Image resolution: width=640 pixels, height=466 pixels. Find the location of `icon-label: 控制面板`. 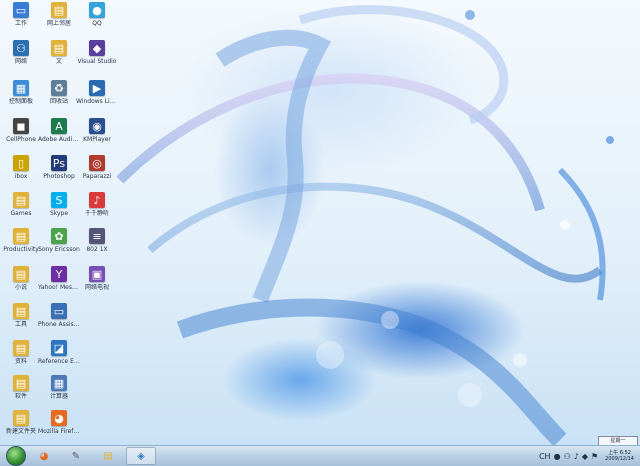

icon-label: 控制面板 is located at coordinates (20, 101).